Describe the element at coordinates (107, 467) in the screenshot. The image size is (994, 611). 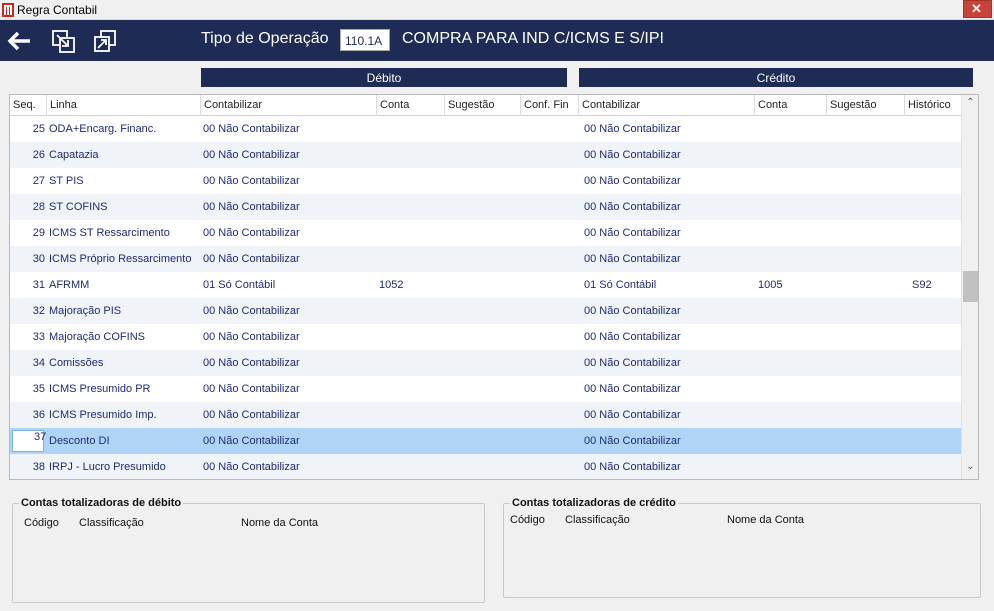
I see `row-linha: IRPJ - Lucro Presumido` at that location.